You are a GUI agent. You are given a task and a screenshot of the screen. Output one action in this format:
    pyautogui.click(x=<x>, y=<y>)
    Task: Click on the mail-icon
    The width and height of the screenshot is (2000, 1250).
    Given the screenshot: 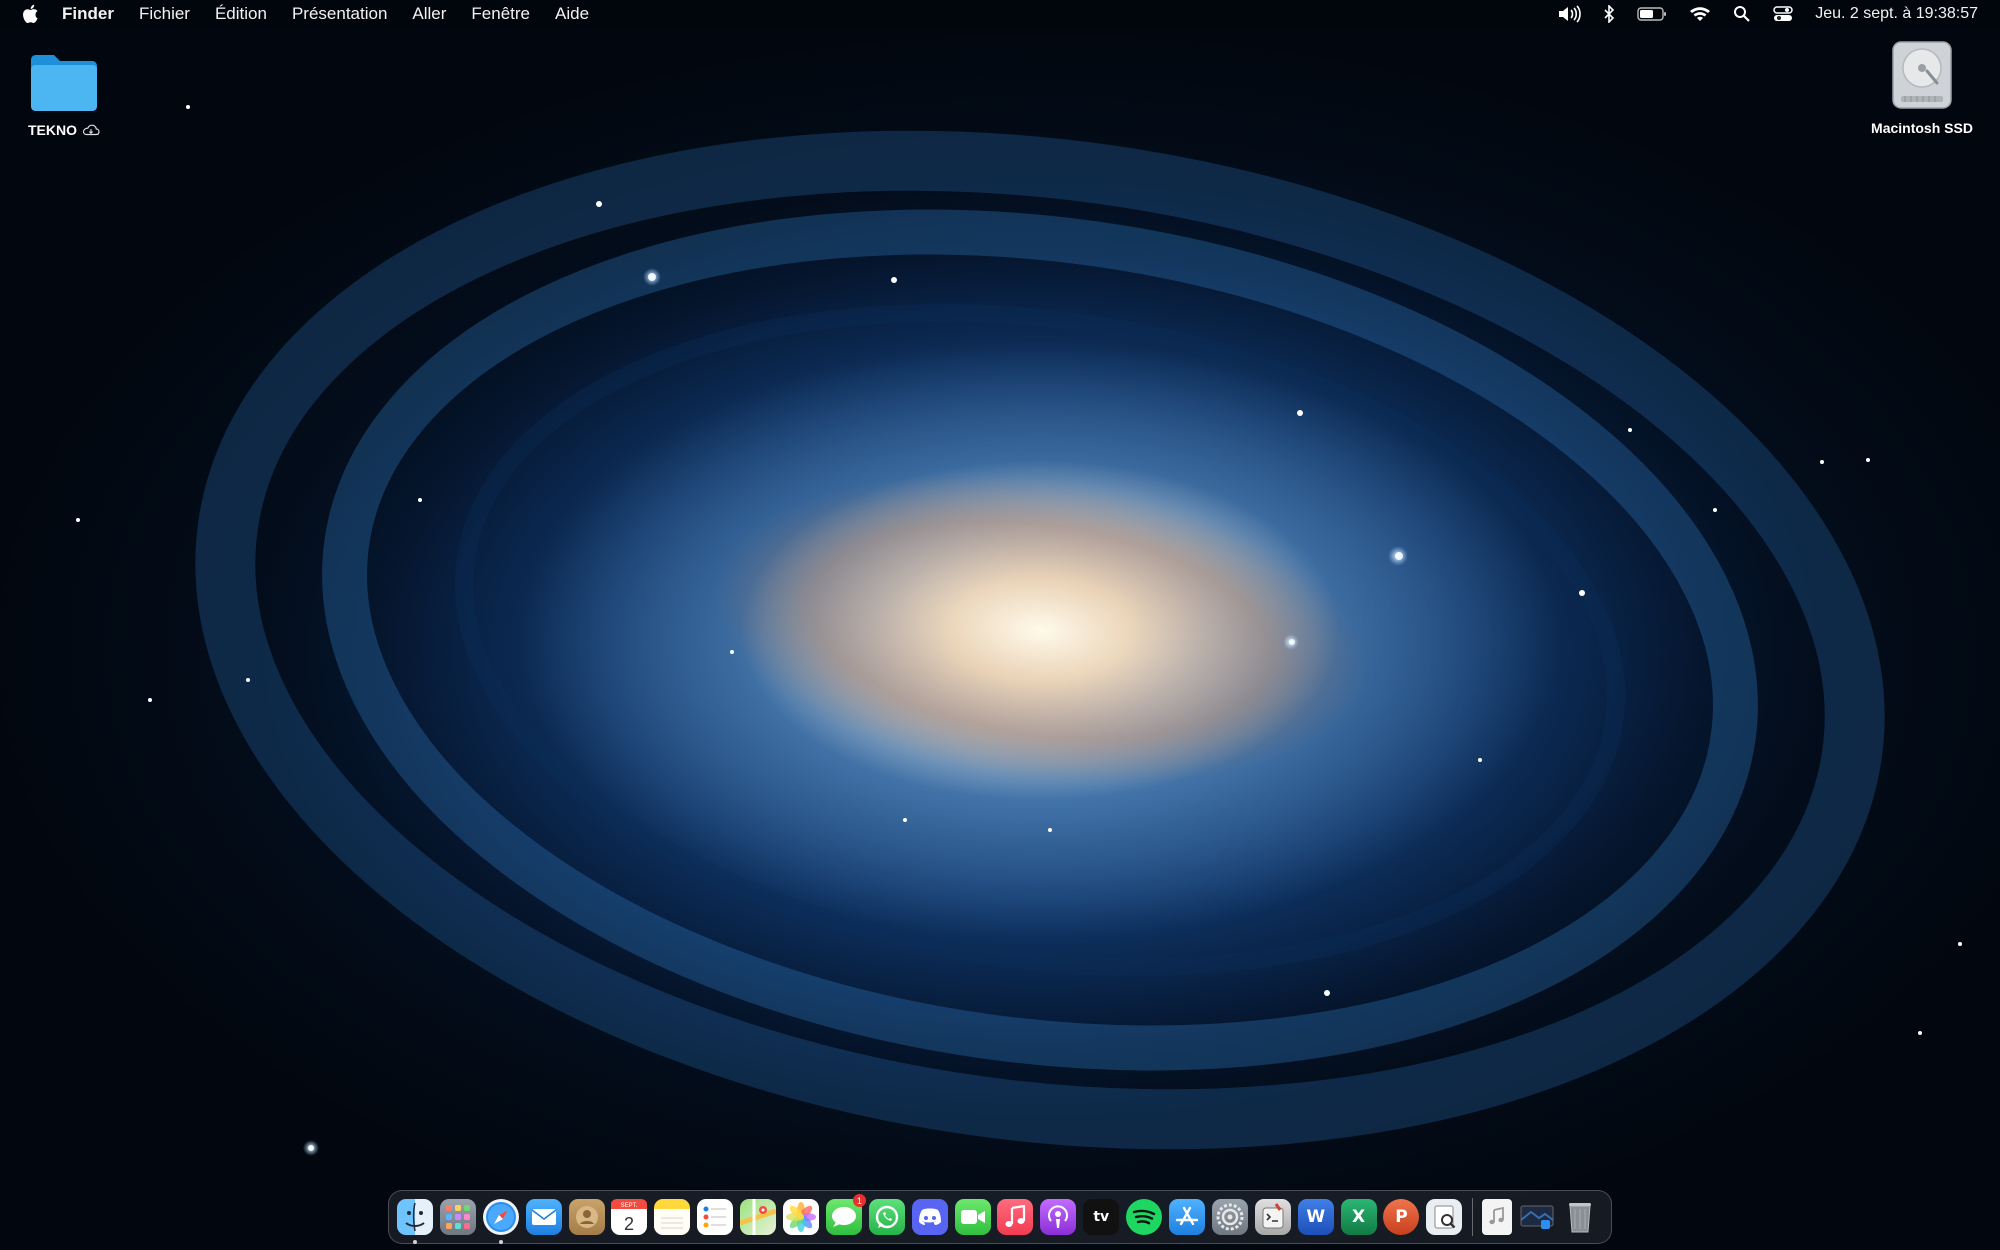 What is the action you would take?
    pyautogui.click(x=544, y=1217)
    